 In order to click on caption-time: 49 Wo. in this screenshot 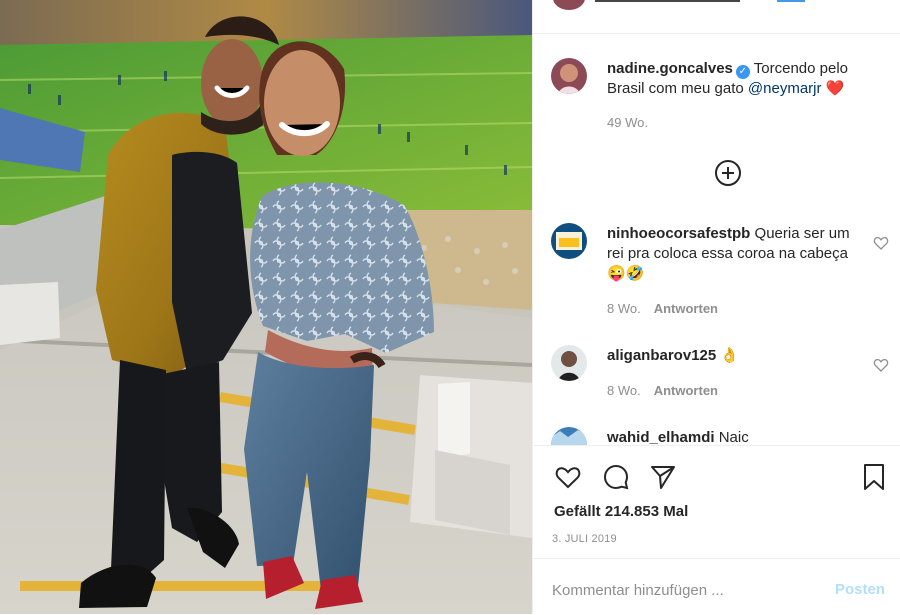, I will do `click(627, 122)`.